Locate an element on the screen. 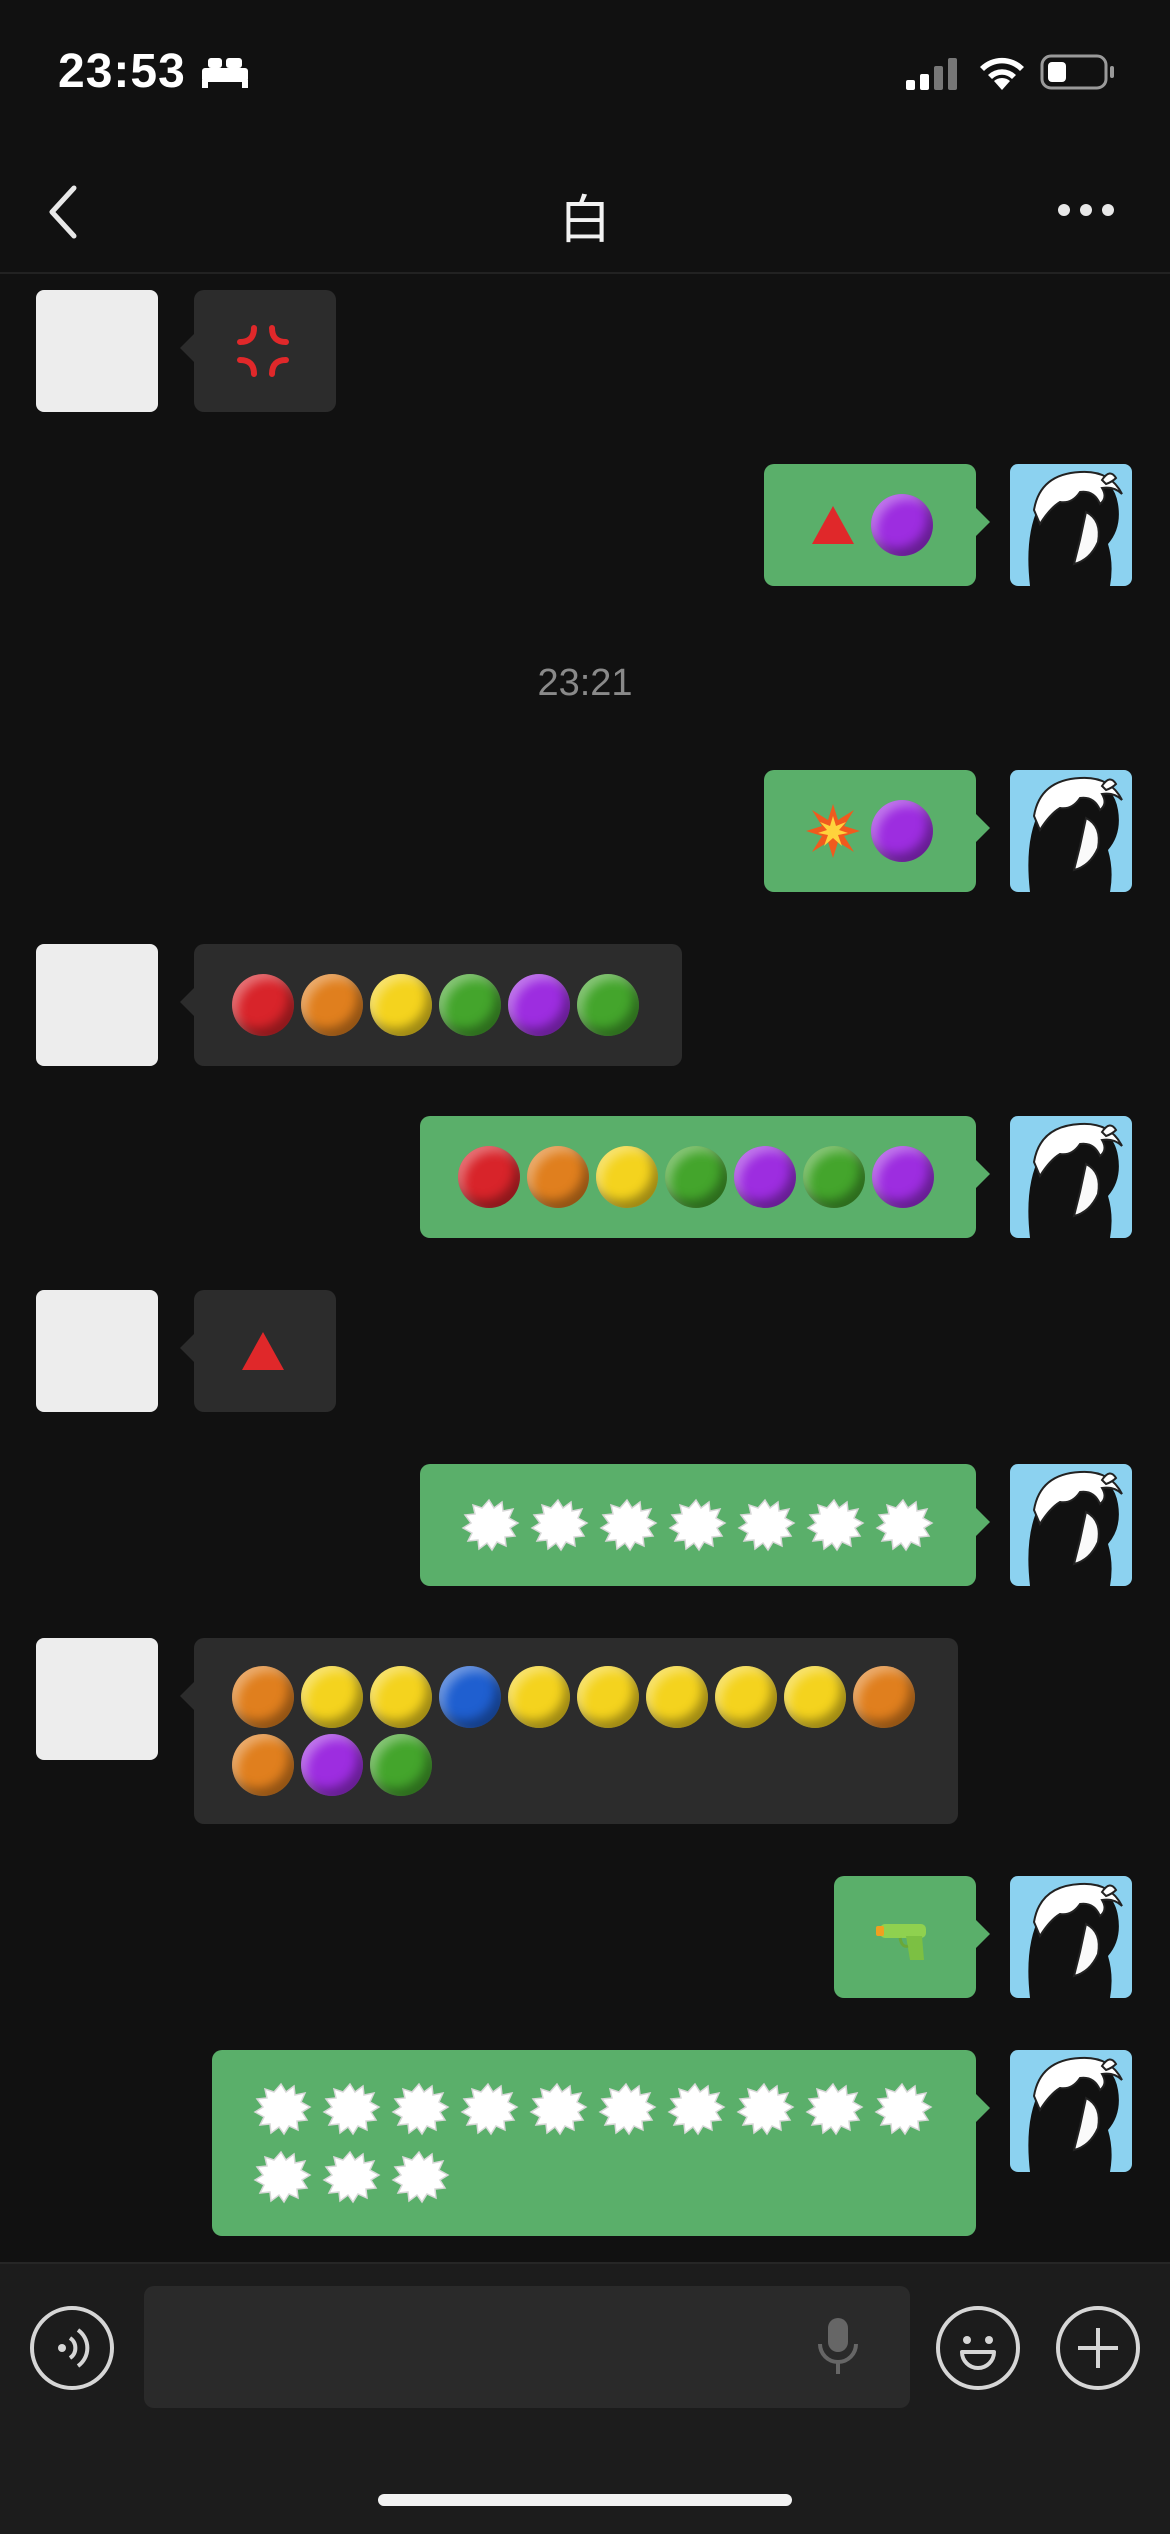 The image size is (1170, 2534). bed-icon is located at coordinates (225, 73).